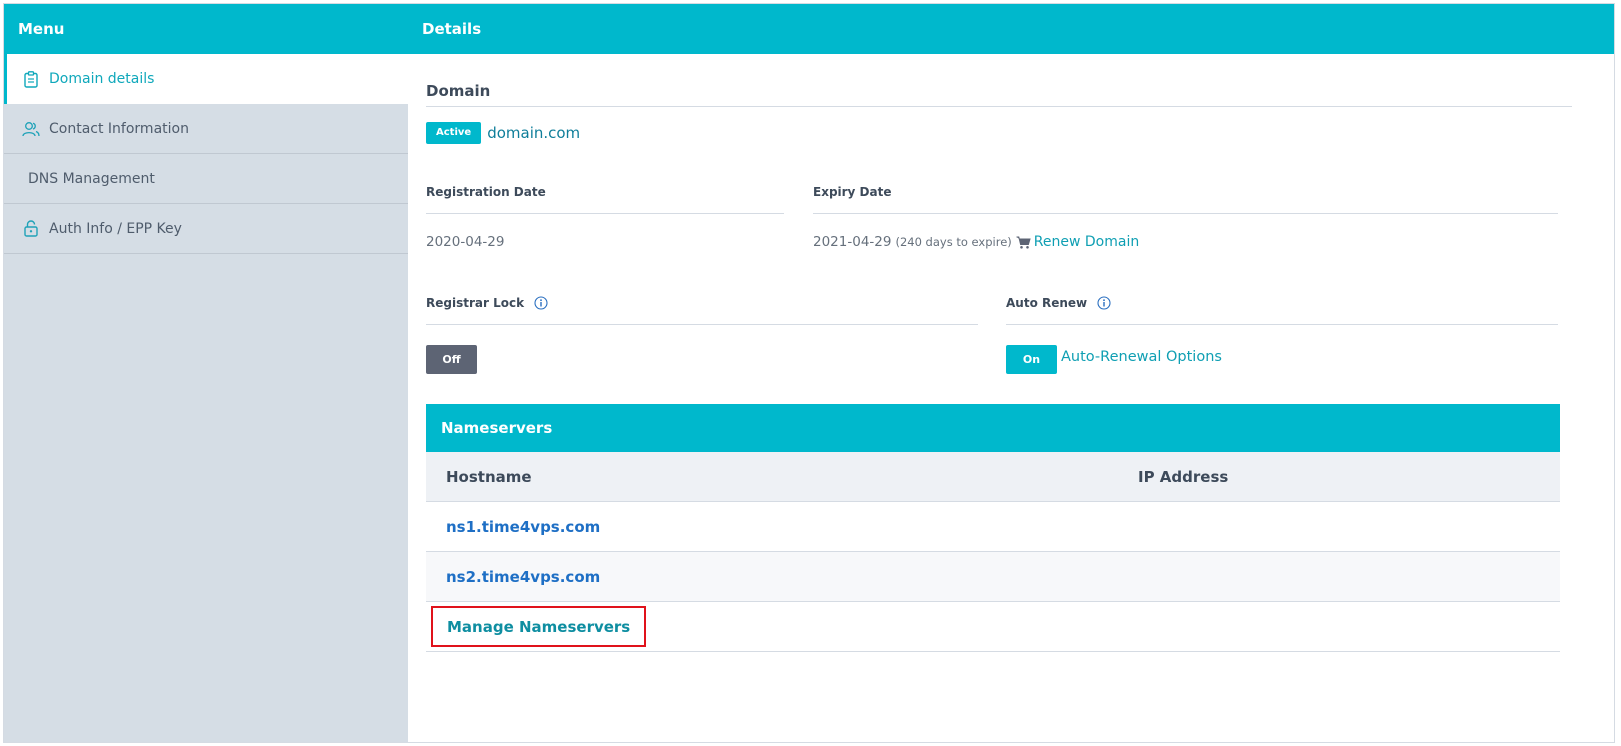 This screenshot has width=1621, height=746. Describe the element at coordinates (115, 228) in the screenshot. I see `sidebar-item-label: Auth Info / EPP Key` at that location.